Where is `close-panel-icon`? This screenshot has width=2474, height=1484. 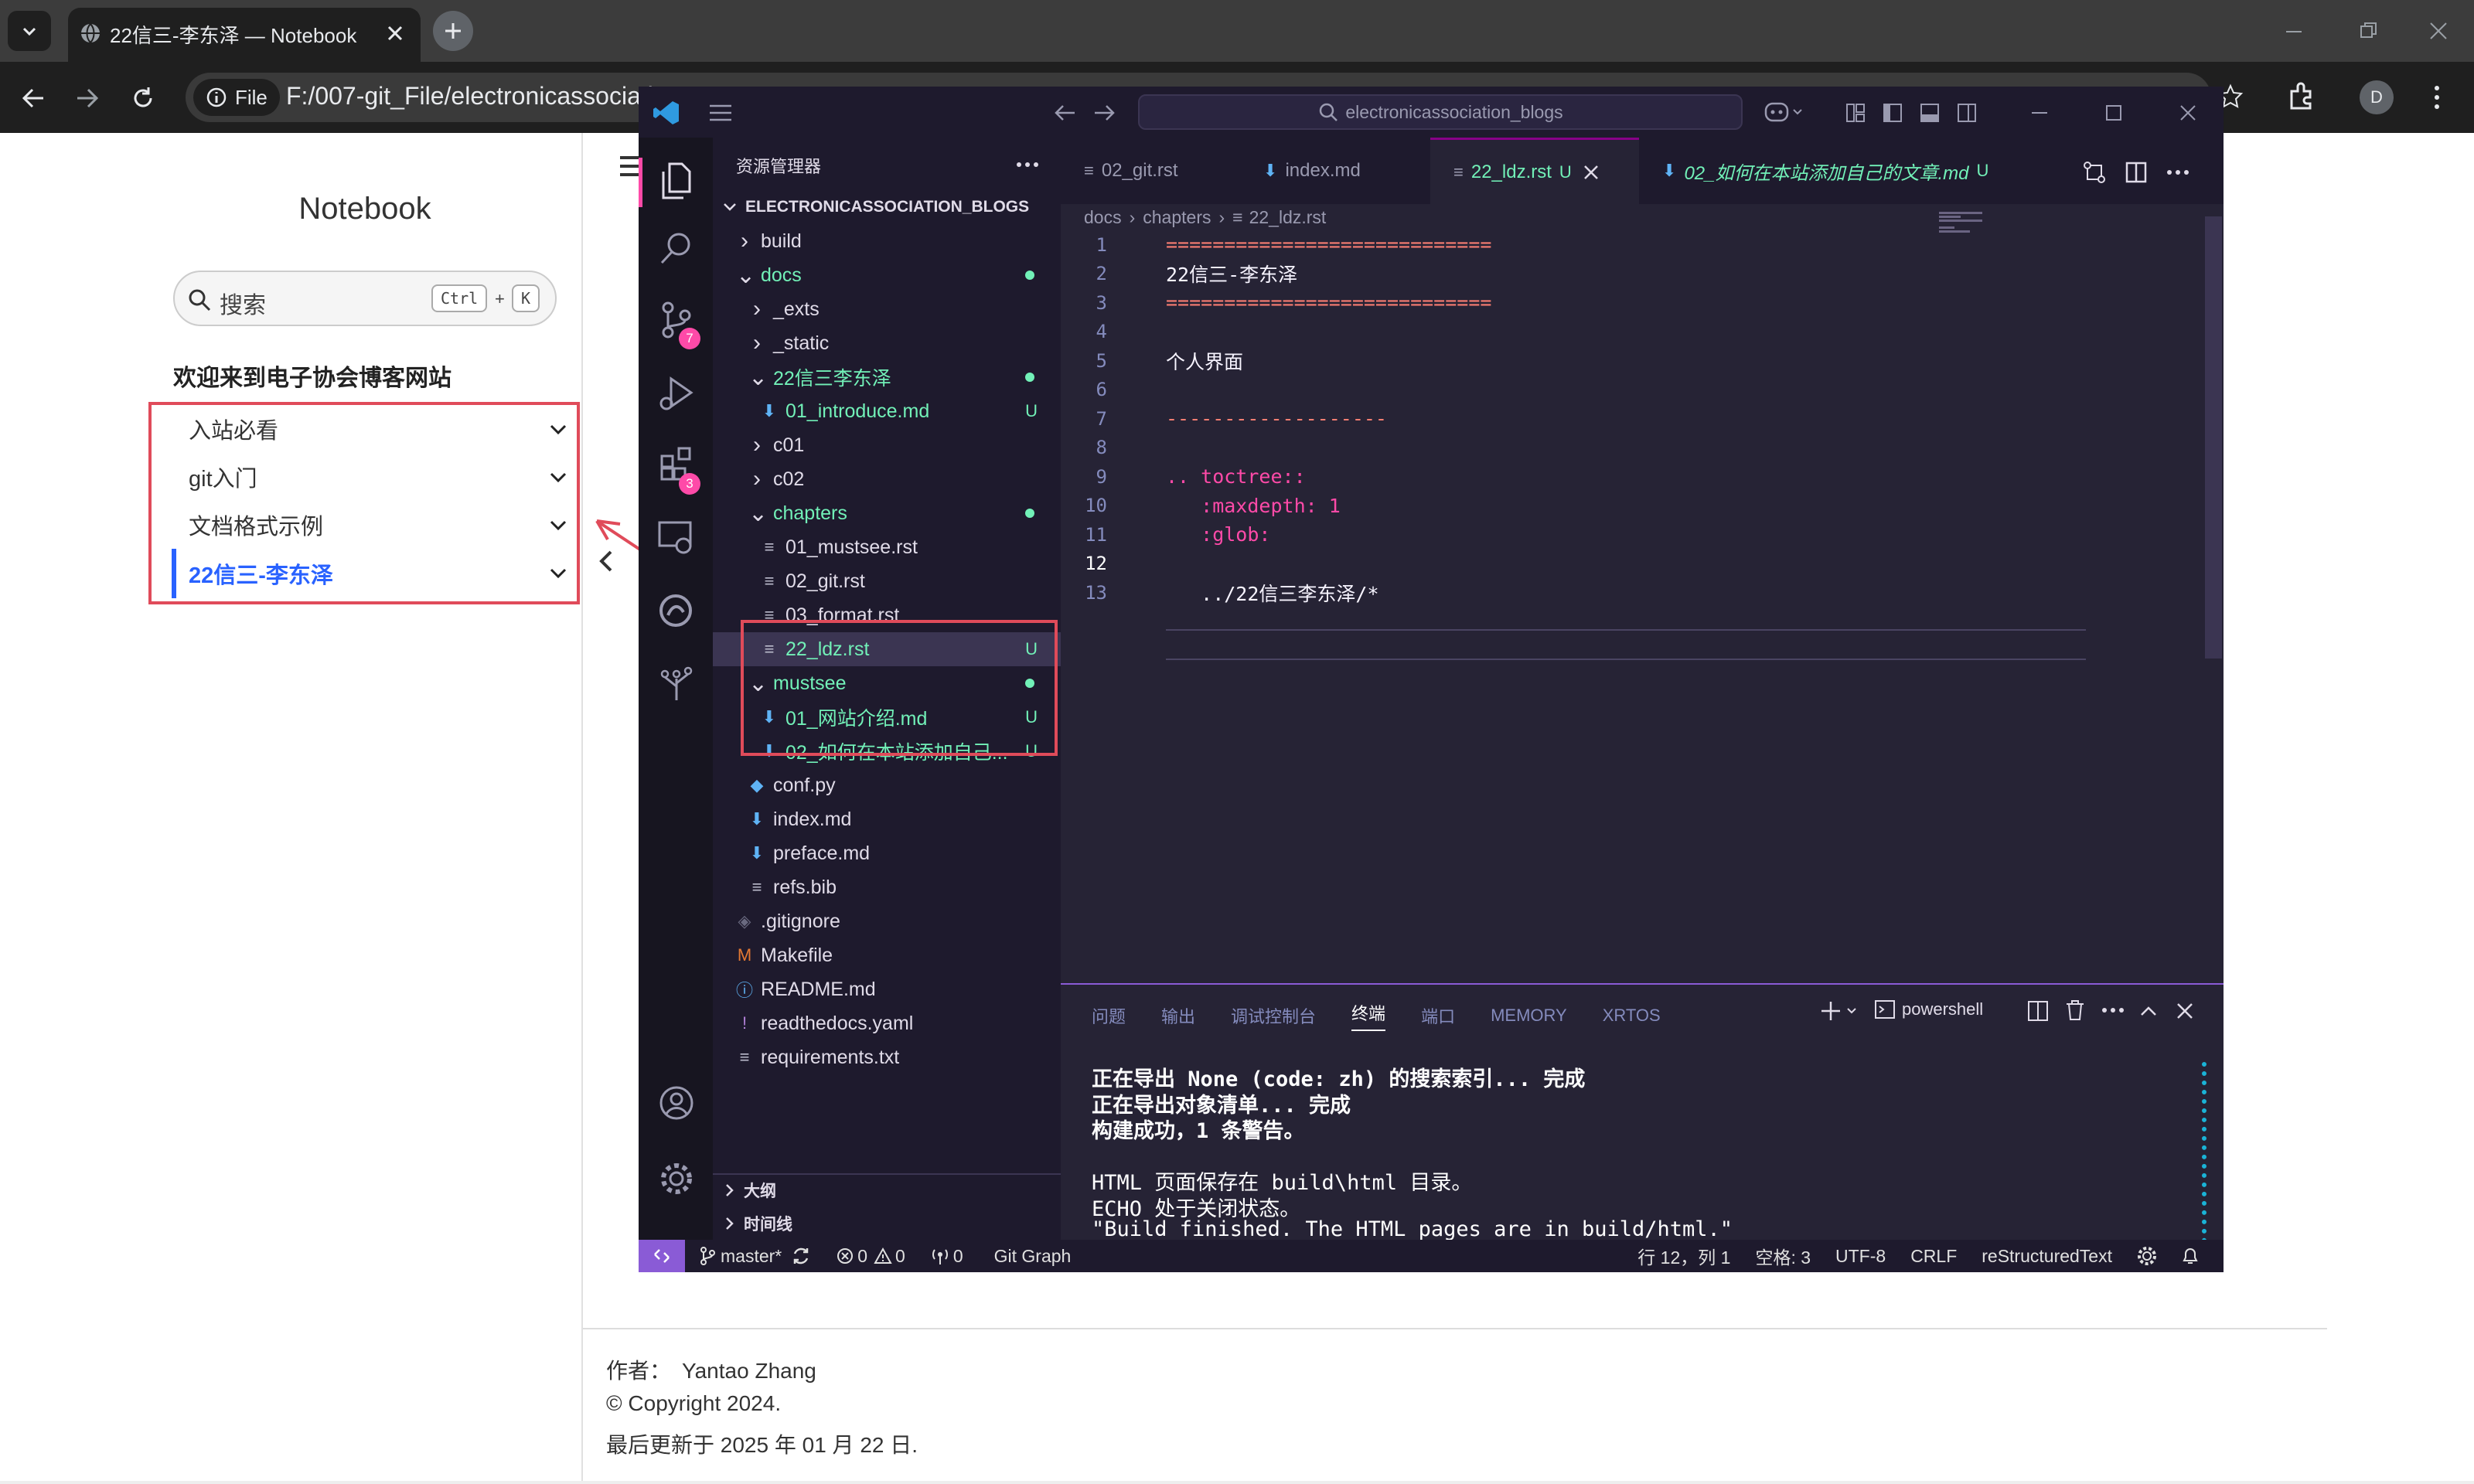
close-panel-icon is located at coordinates (2185, 1011).